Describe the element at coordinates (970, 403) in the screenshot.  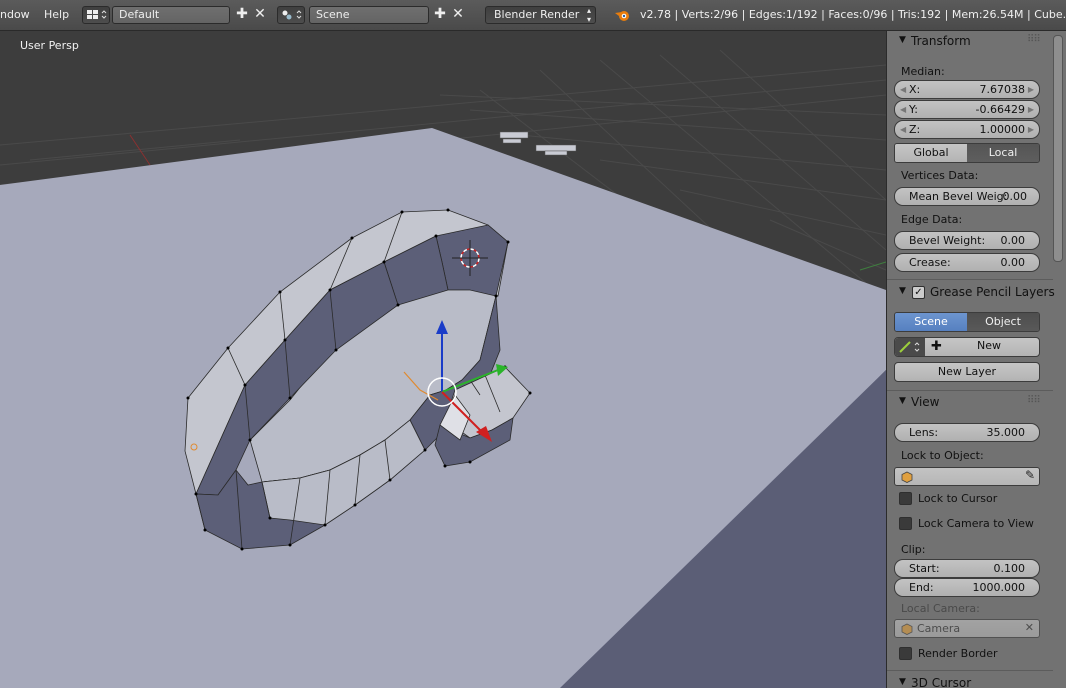
I see `view-panel-header: ▼ View ⠿⠿` at that location.